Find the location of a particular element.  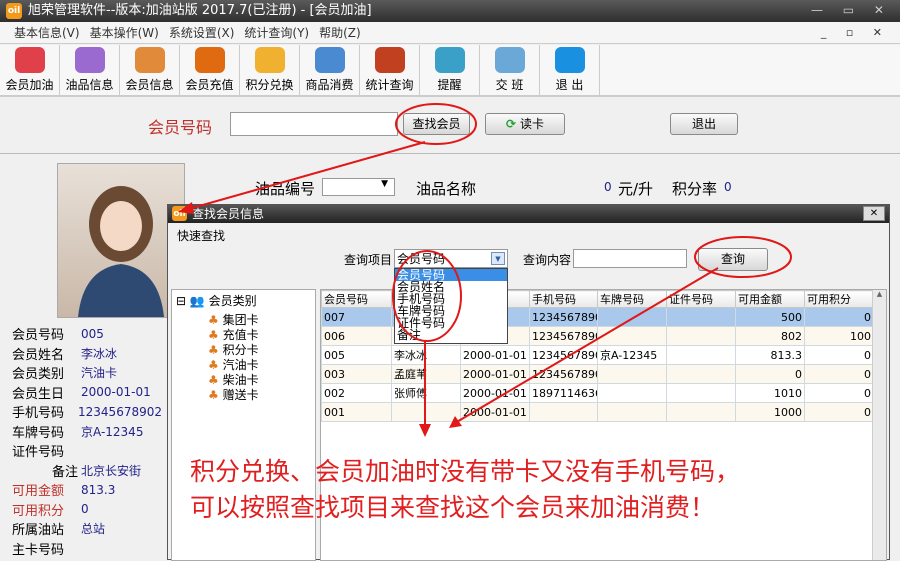

annotation-line-2: 可以按照查找项目来查找这个会员来加油消费！ is located at coordinates (453, 507).